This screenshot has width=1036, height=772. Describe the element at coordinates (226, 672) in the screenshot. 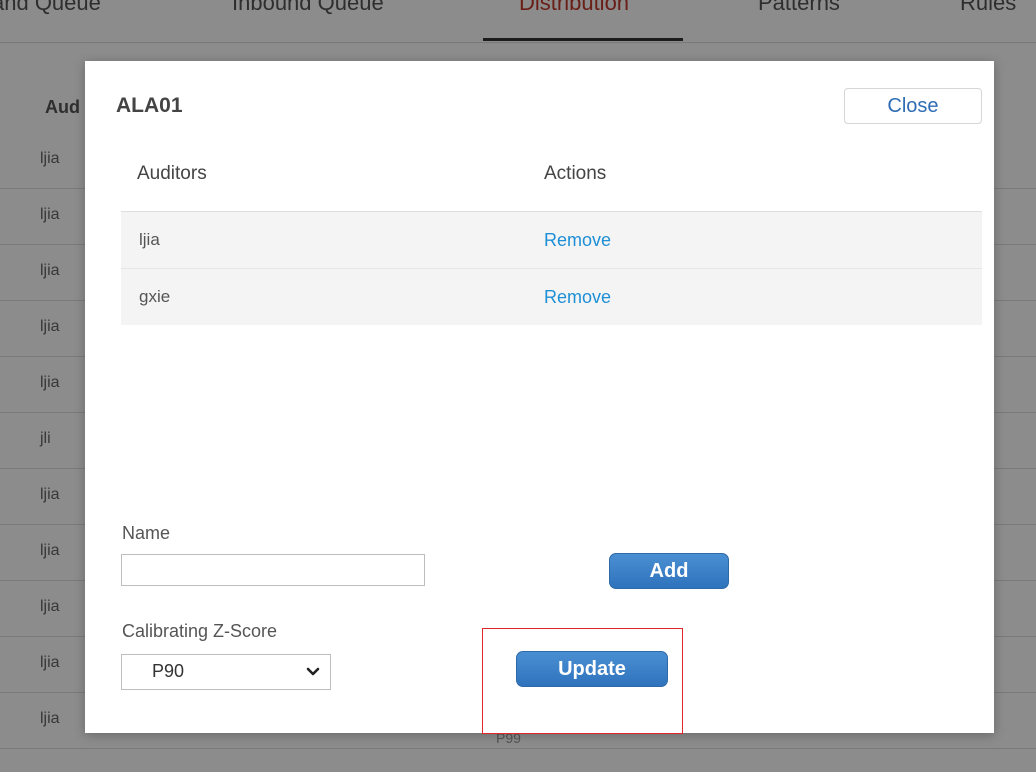

I see `zscore-select: P90` at that location.